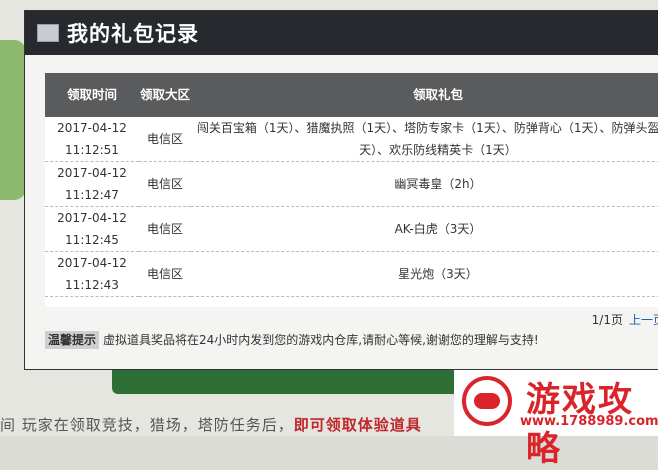  What do you see at coordinates (92, 139) in the screenshot?
I see `cell-time: 2017-04-12 11:12:51` at bounding box center [92, 139].